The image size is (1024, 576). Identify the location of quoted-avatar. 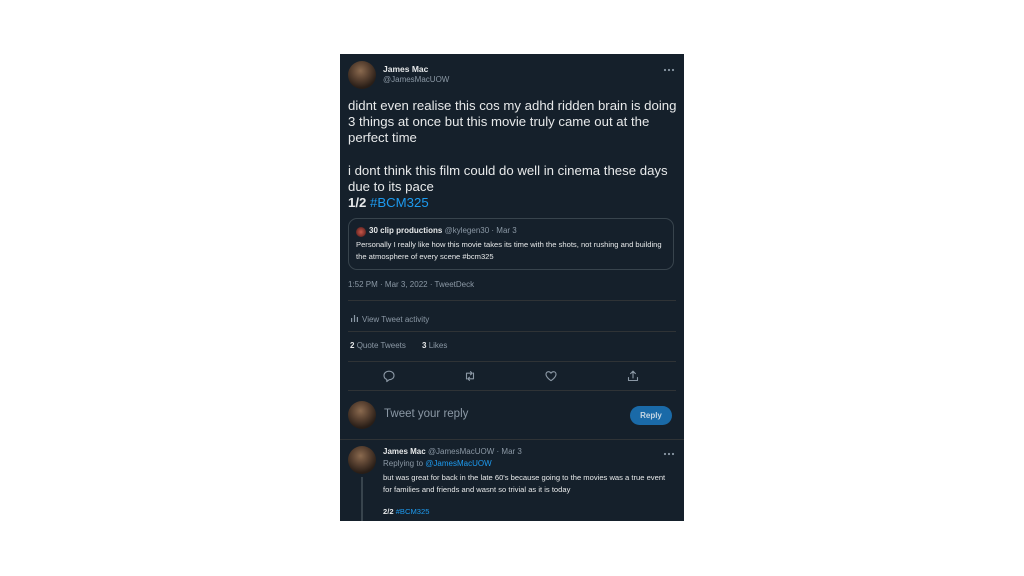
(361, 232).